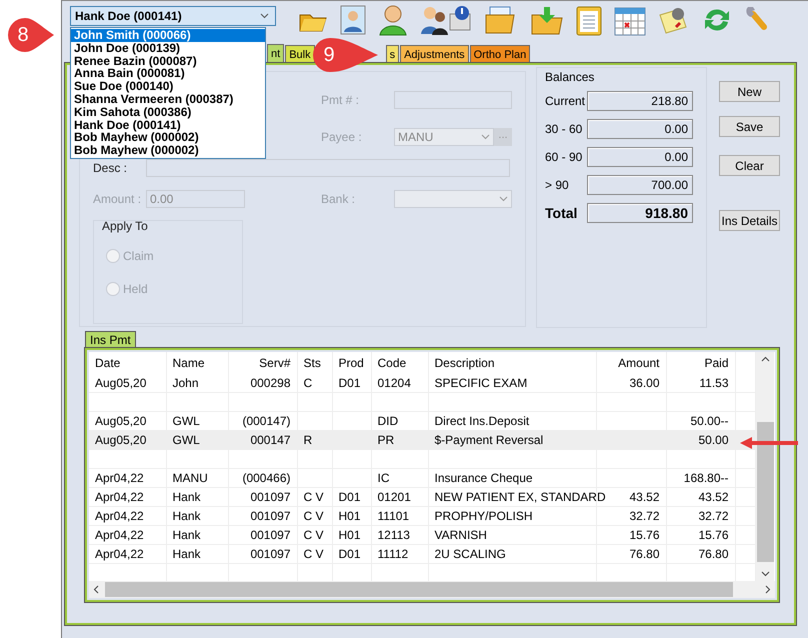 The width and height of the screenshot is (808, 638). What do you see at coordinates (483, 516) in the screenshot?
I see `table-cell: PROPHY/POLISH` at bounding box center [483, 516].